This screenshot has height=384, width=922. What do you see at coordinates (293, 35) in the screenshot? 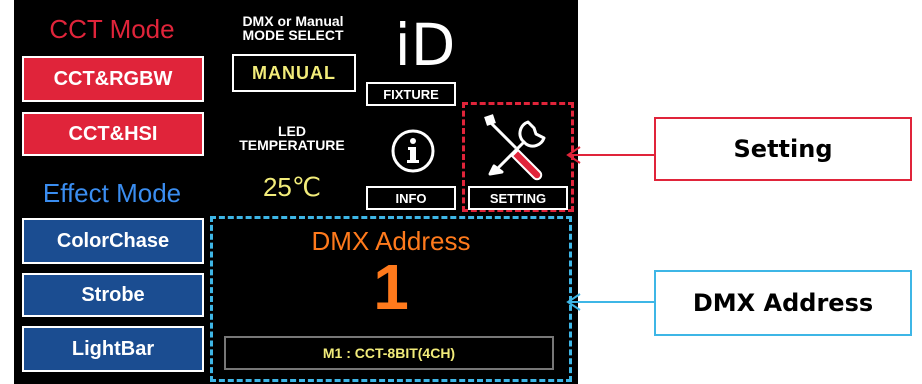
I see `mode-select-label-line2: MODE SELECT` at bounding box center [293, 35].